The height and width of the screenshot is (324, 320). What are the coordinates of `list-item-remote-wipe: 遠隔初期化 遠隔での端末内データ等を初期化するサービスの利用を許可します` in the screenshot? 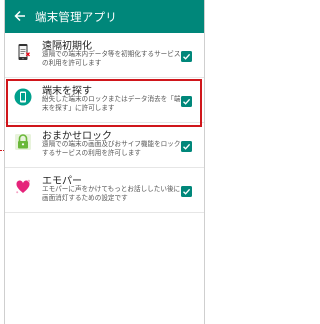 It's located at (104, 55).